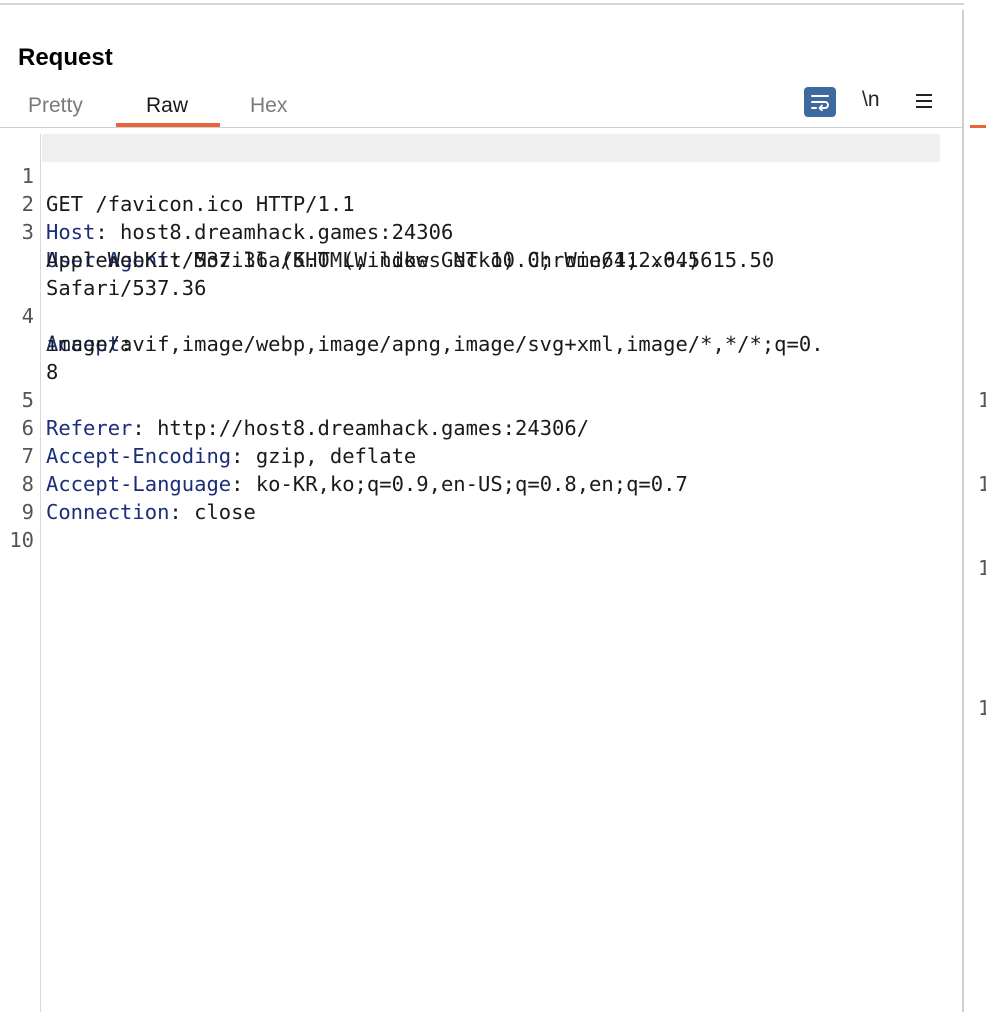  Describe the element at coordinates (167, 106) in the screenshot. I see `tab-raw: Raw` at that location.